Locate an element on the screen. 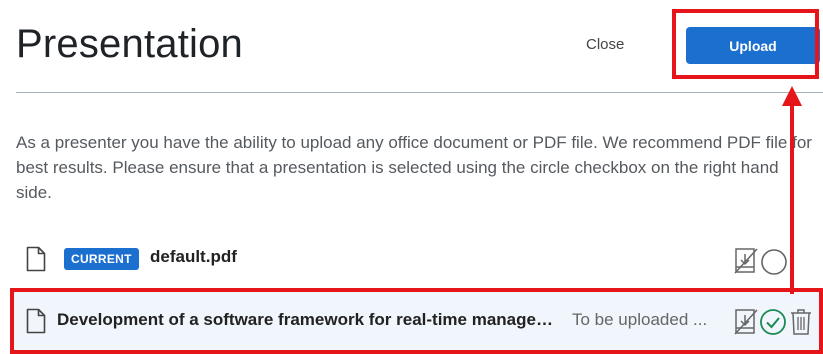  header-divider is located at coordinates (419, 92).